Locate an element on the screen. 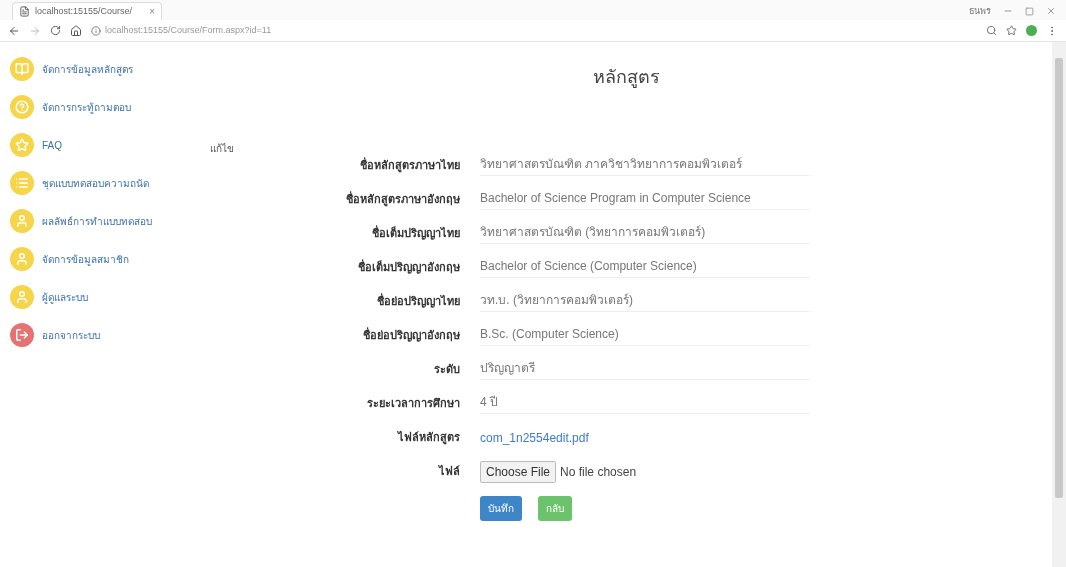 This screenshot has width=1066, height=567. back-icon is located at coordinates (14, 30).